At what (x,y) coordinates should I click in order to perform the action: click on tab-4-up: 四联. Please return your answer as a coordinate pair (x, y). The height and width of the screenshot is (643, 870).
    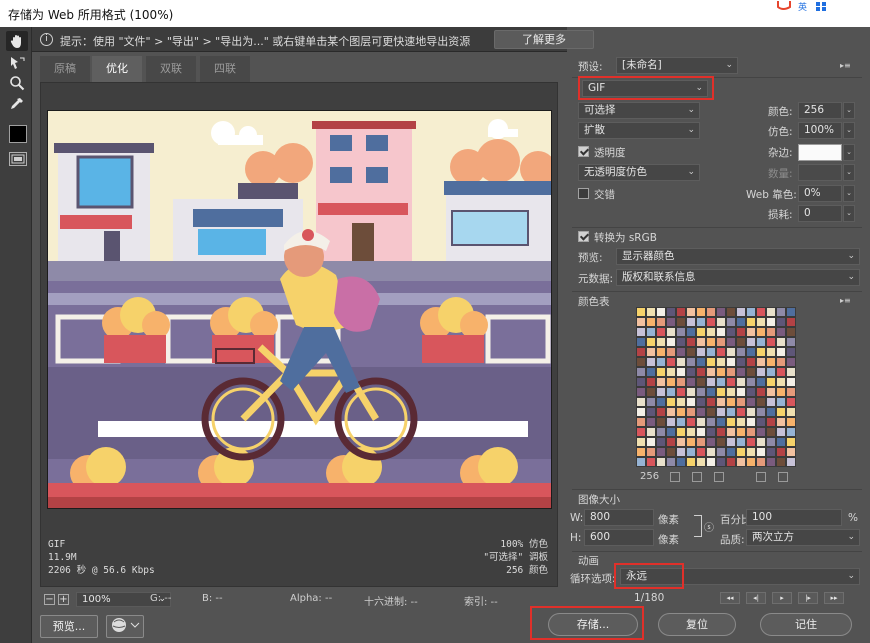
    Looking at the image, I should click on (225, 69).